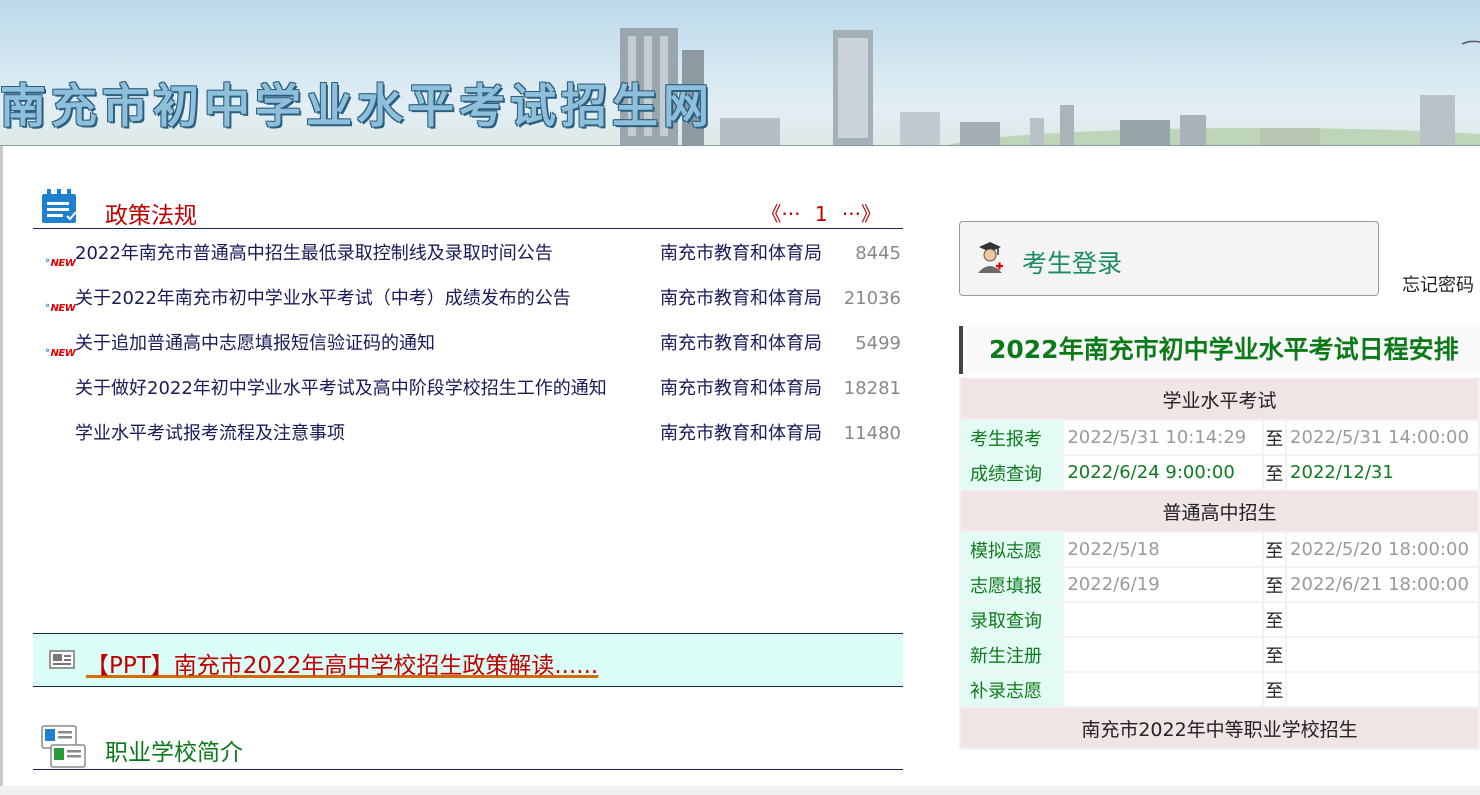  What do you see at coordinates (64, 749) in the screenshot?
I see `id-cards-icon` at bounding box center [64, 749].